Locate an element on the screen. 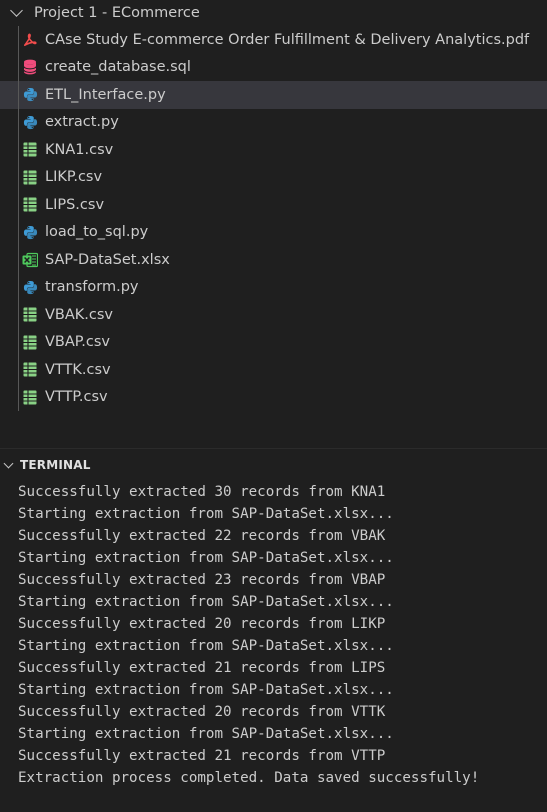 The image size is (547, 812). file-name: transform.py is located at coordinates (92, 287).